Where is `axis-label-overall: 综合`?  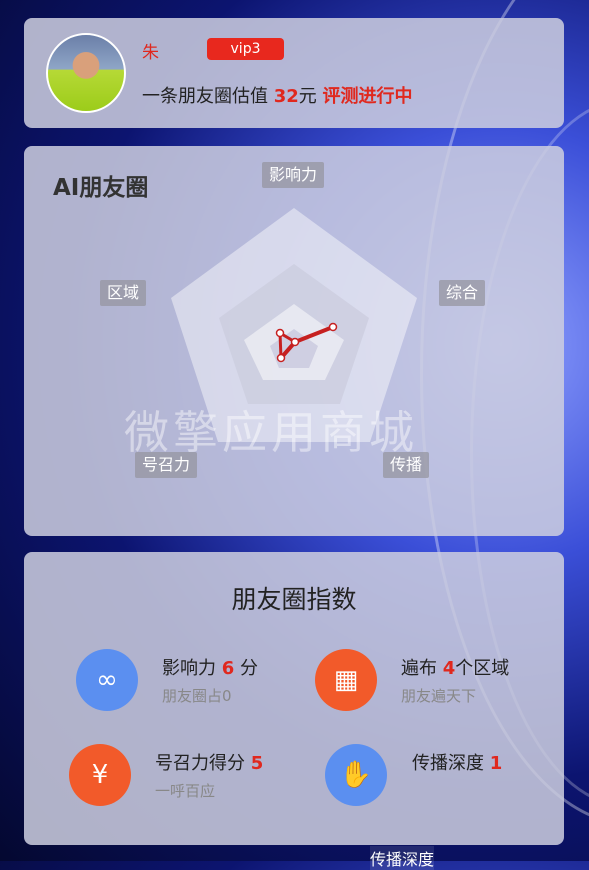
axis-label-overall: 综合 is located at coordinates (462, 293).